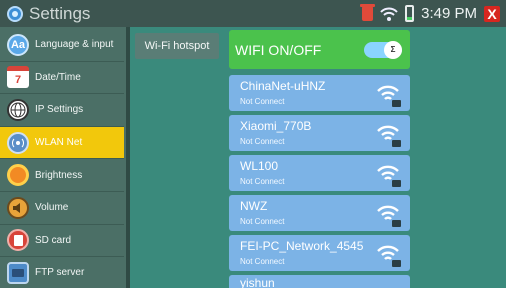  Describe the element at coordinates (259, 166) in the screenshot. I see `network-name: WL100` at that location.